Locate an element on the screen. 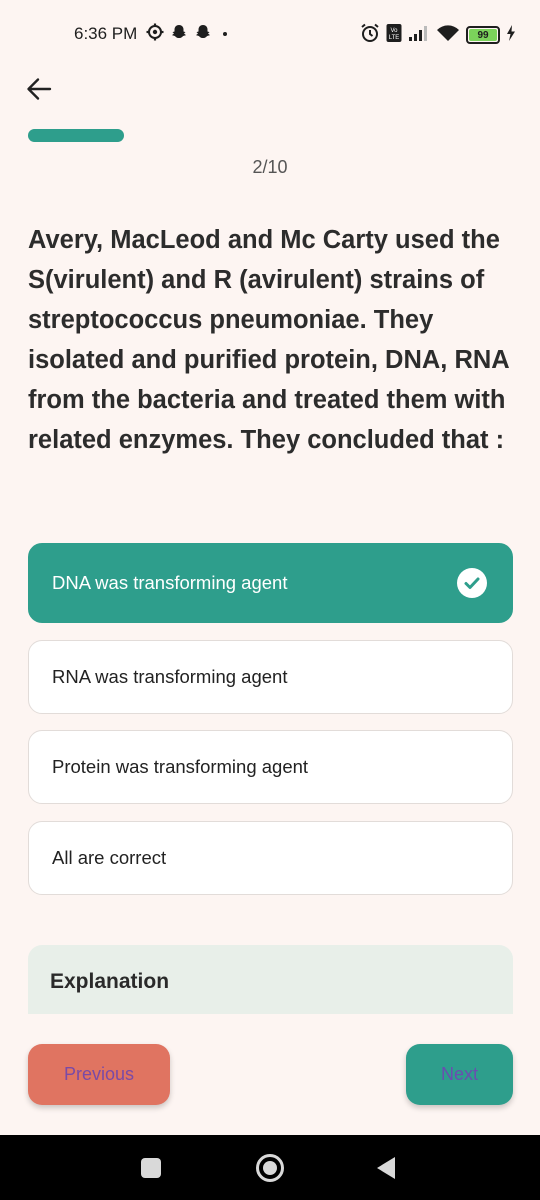 Image resolution: width=540 pixels, height=1200 pixels. svg-text: Vo is located at coordinates (394, 31).